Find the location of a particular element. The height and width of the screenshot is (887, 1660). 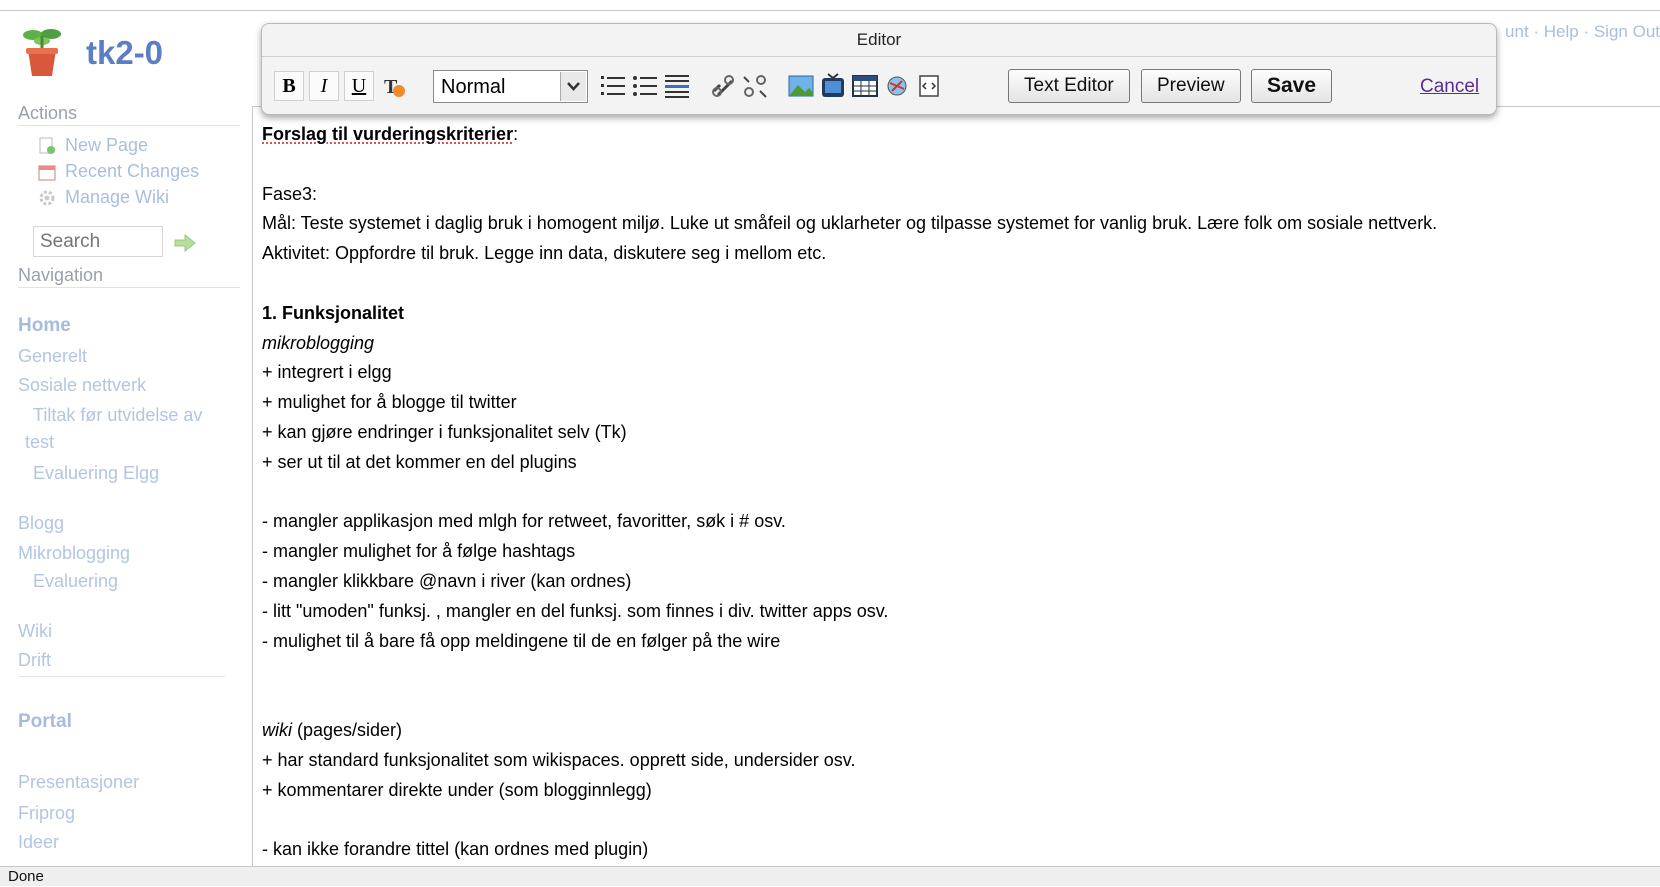

text-color-icon: T is located at coordinates (394, 86).